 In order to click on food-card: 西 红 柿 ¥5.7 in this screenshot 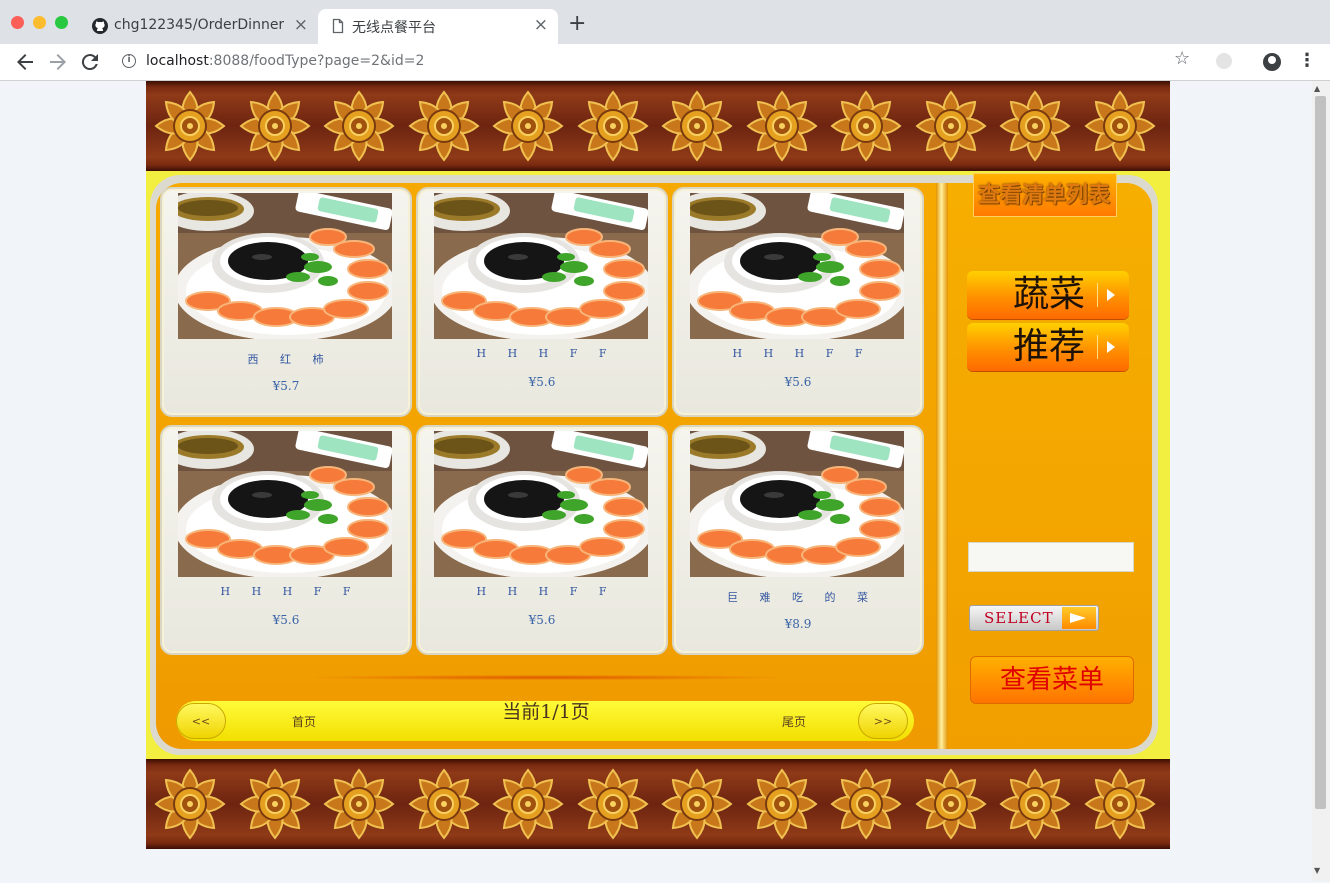, I will do `click(286, 302)`.